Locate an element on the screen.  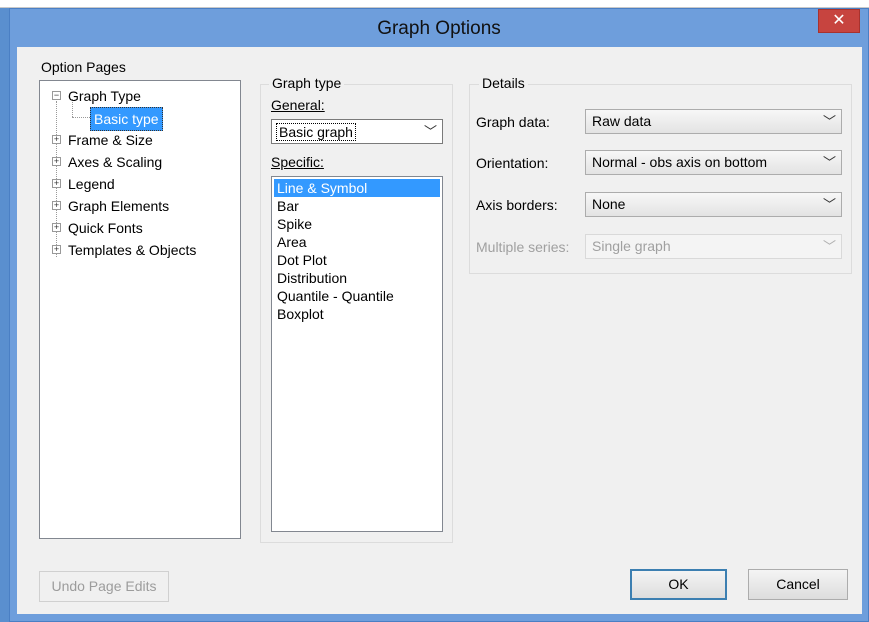
orientation-label: Orientation: is located at coordinates (512, 163).